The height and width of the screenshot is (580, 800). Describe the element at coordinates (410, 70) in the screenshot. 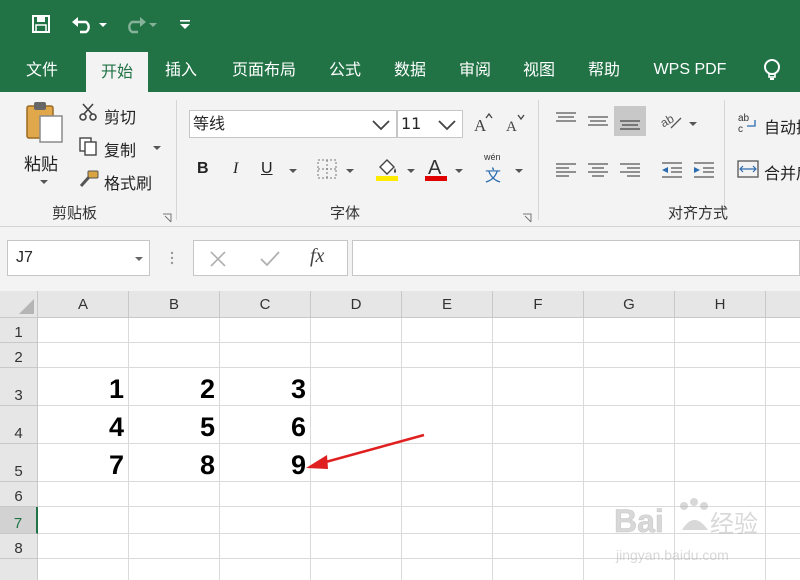

I see `tab-data: 数据` at that location.